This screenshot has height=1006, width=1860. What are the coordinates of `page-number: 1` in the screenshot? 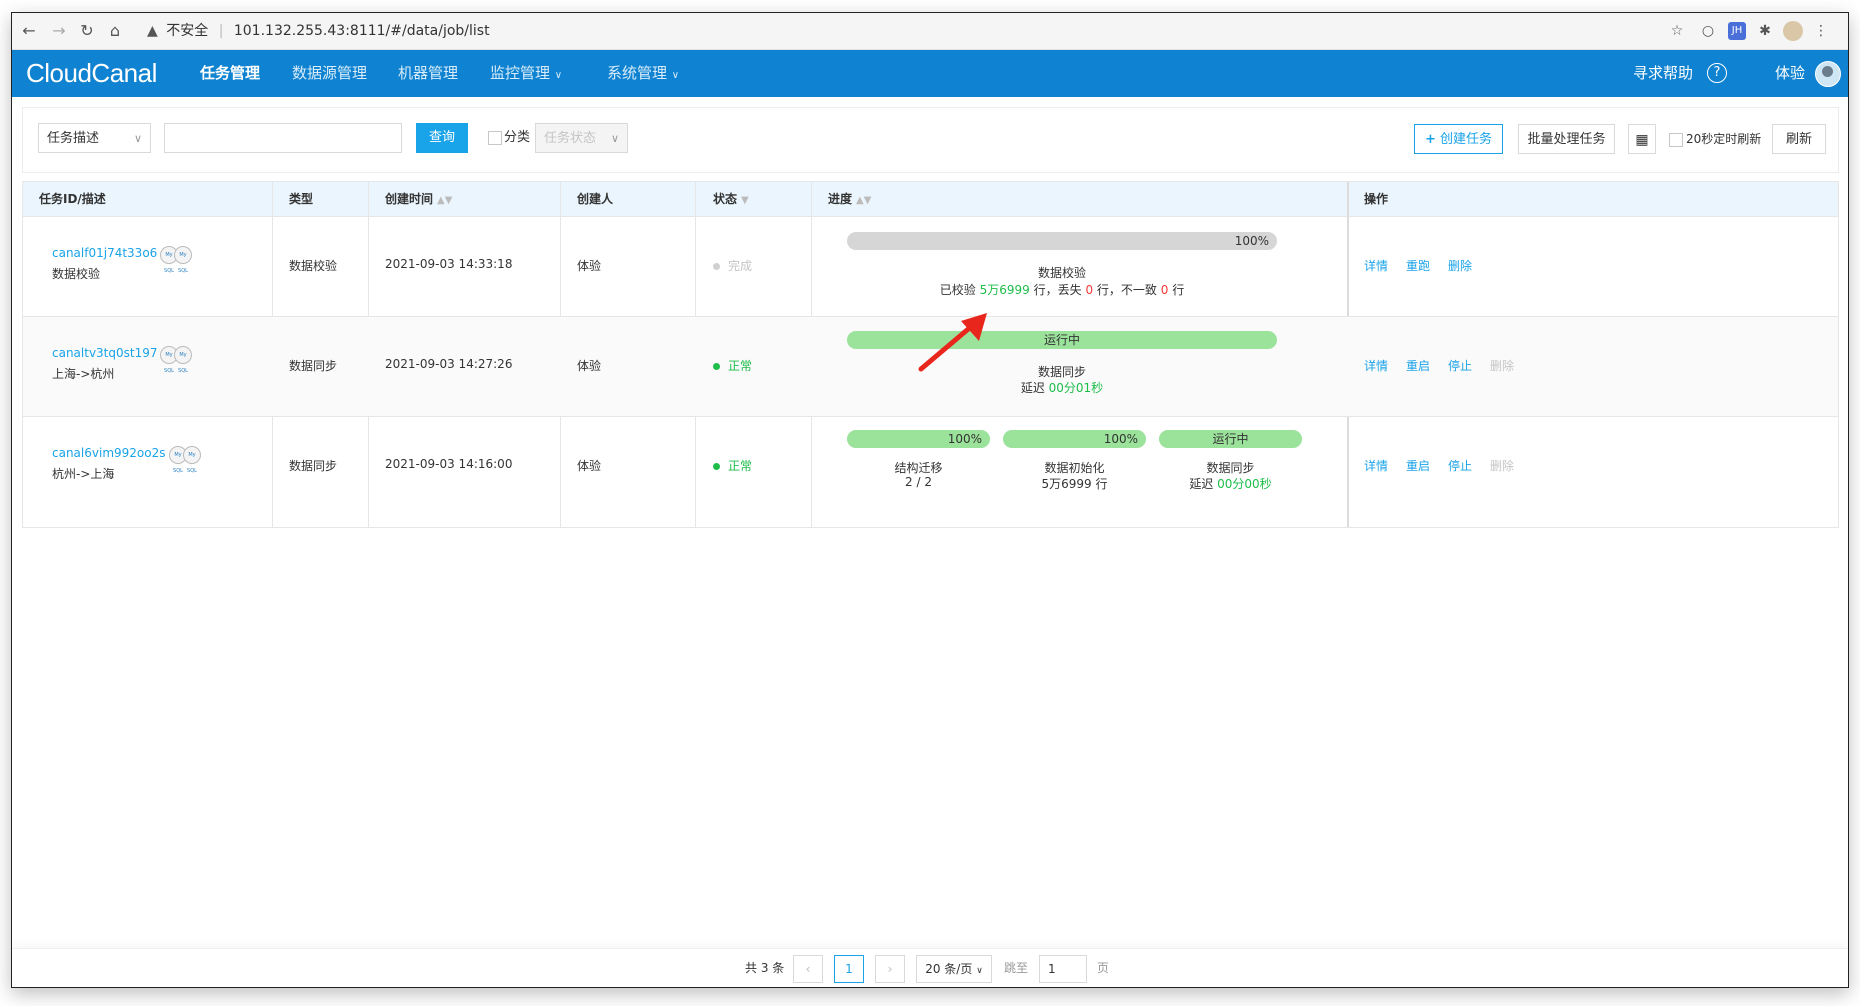 It's located at (849, 969).